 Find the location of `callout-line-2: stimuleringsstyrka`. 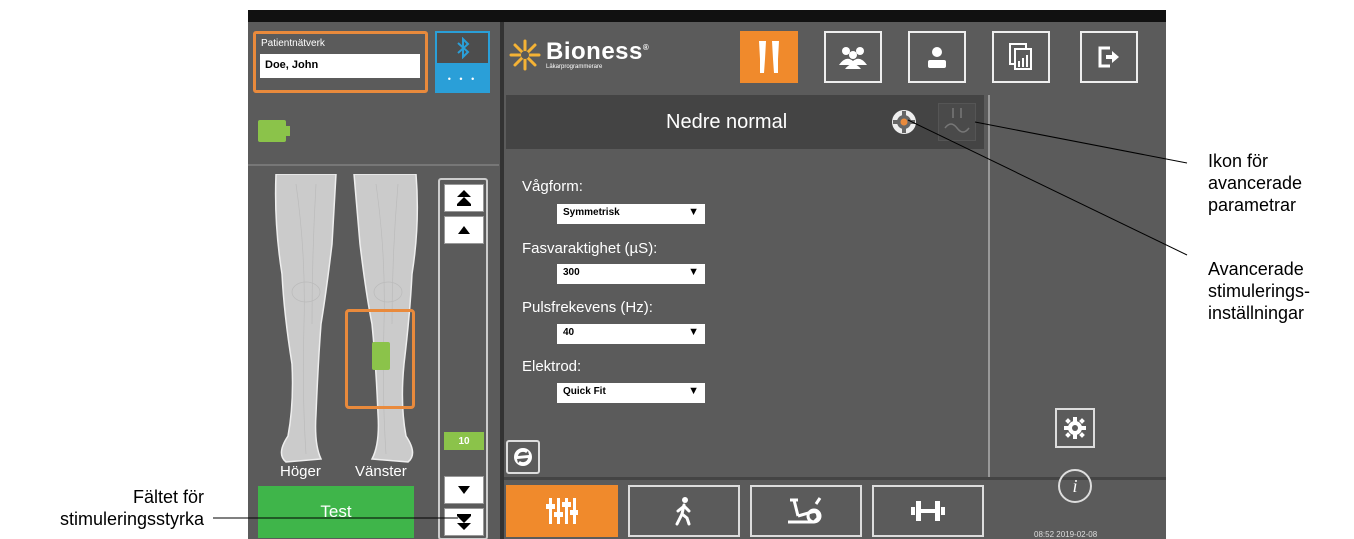

callout-line-2: stimuleringsstyrka is located at coordinates (131, 519).